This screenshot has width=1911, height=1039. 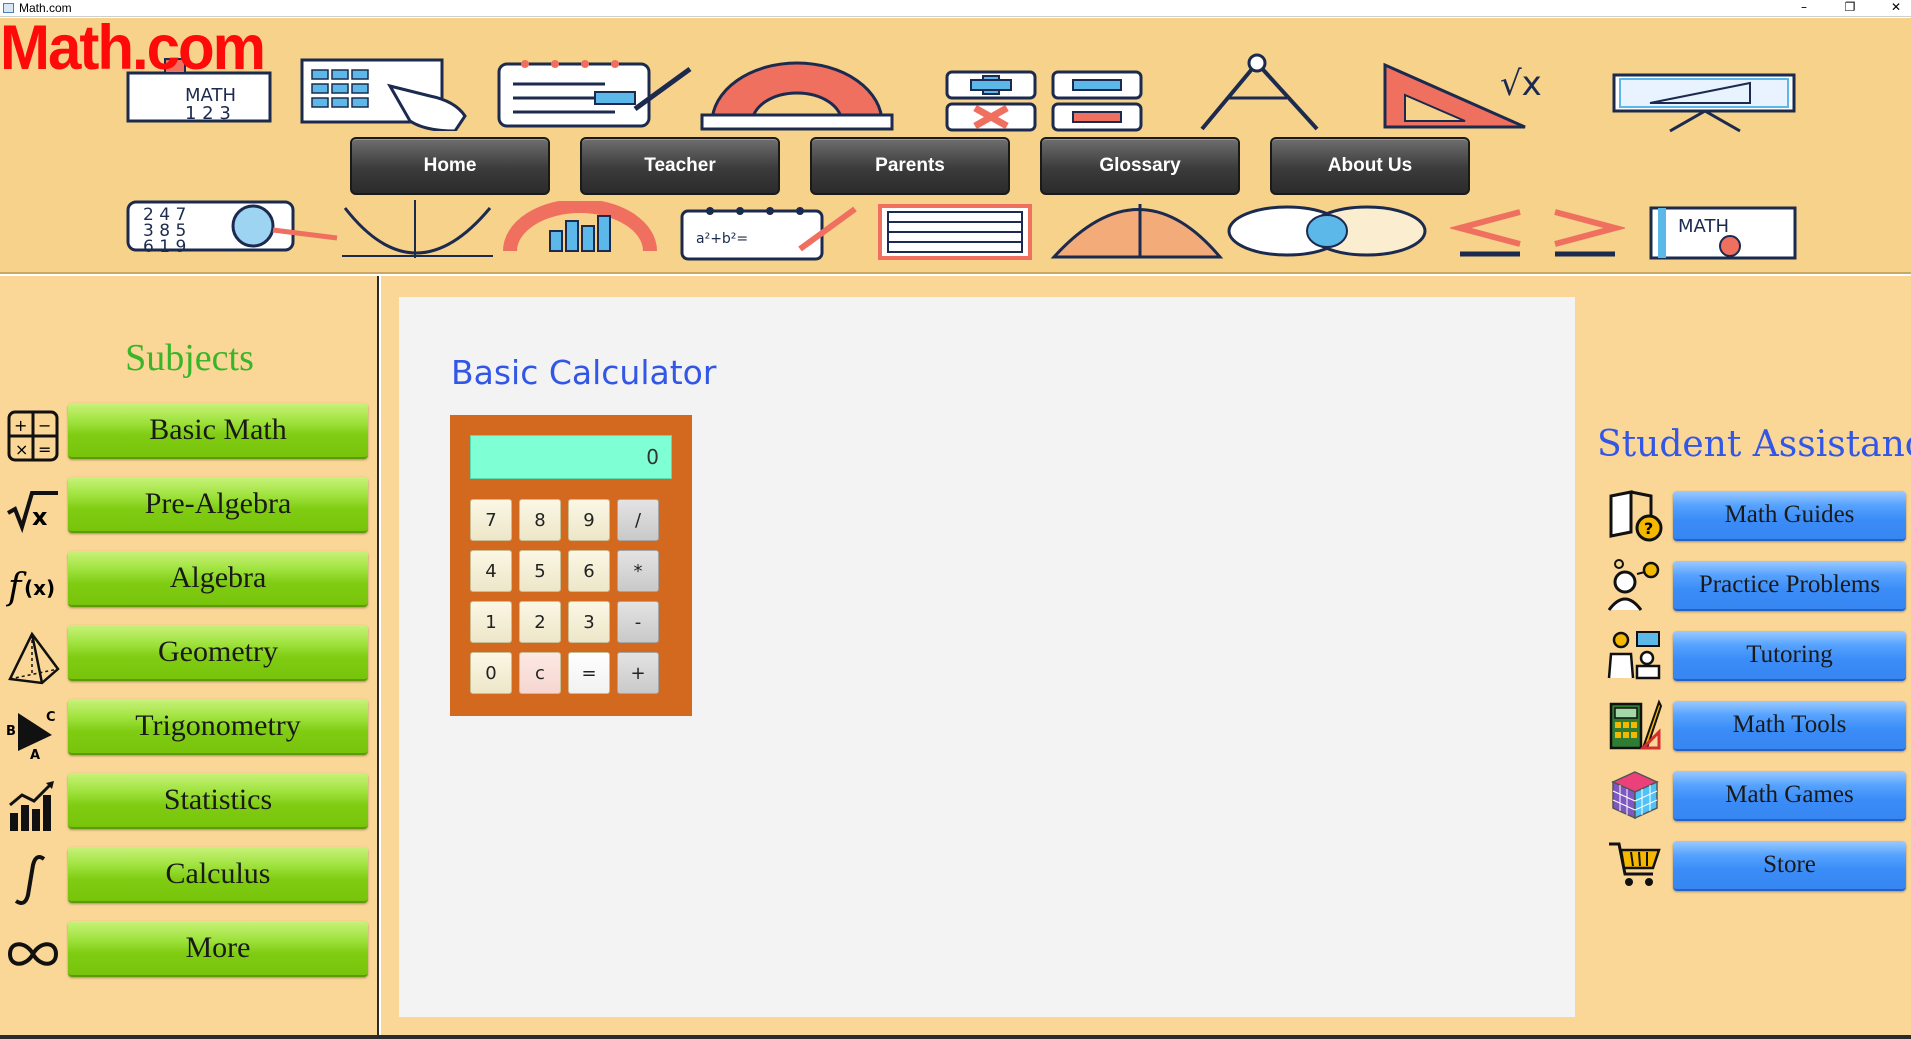 I want to click on svg-text: MATH, so click(x=1703, y=226).